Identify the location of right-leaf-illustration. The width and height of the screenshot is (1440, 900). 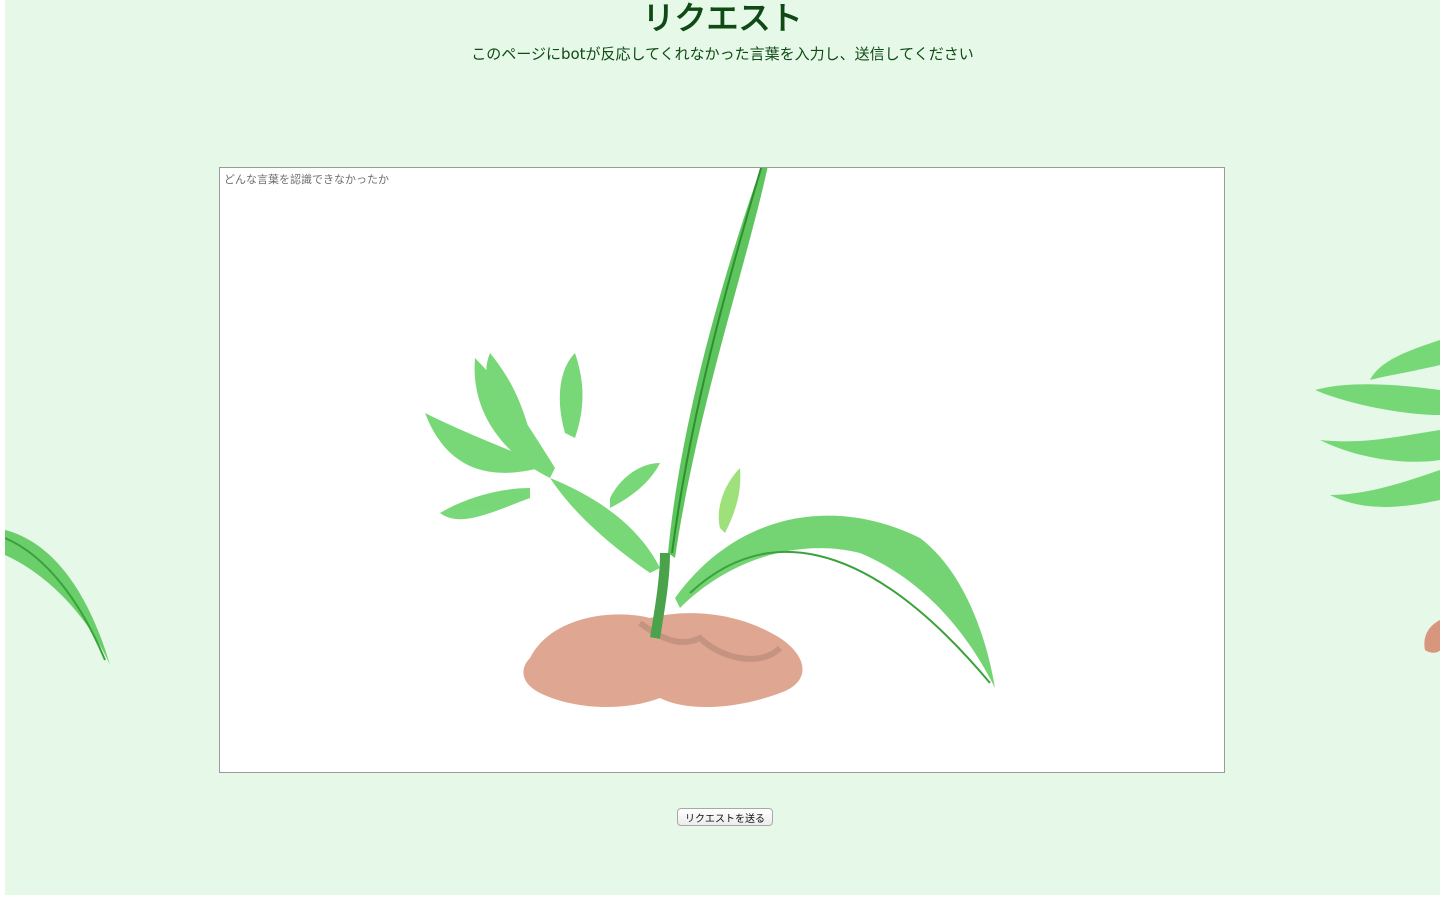
(1377, 496).